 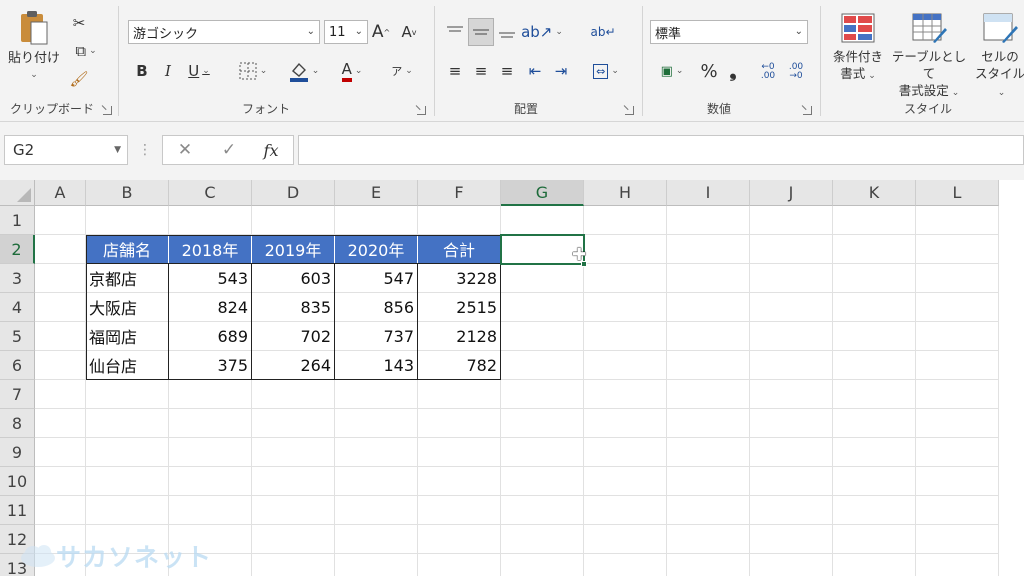 What do you see at coordinates (455, 32) in the screenshot?
I see `align-top-icon` at bounding box center [455, 32].